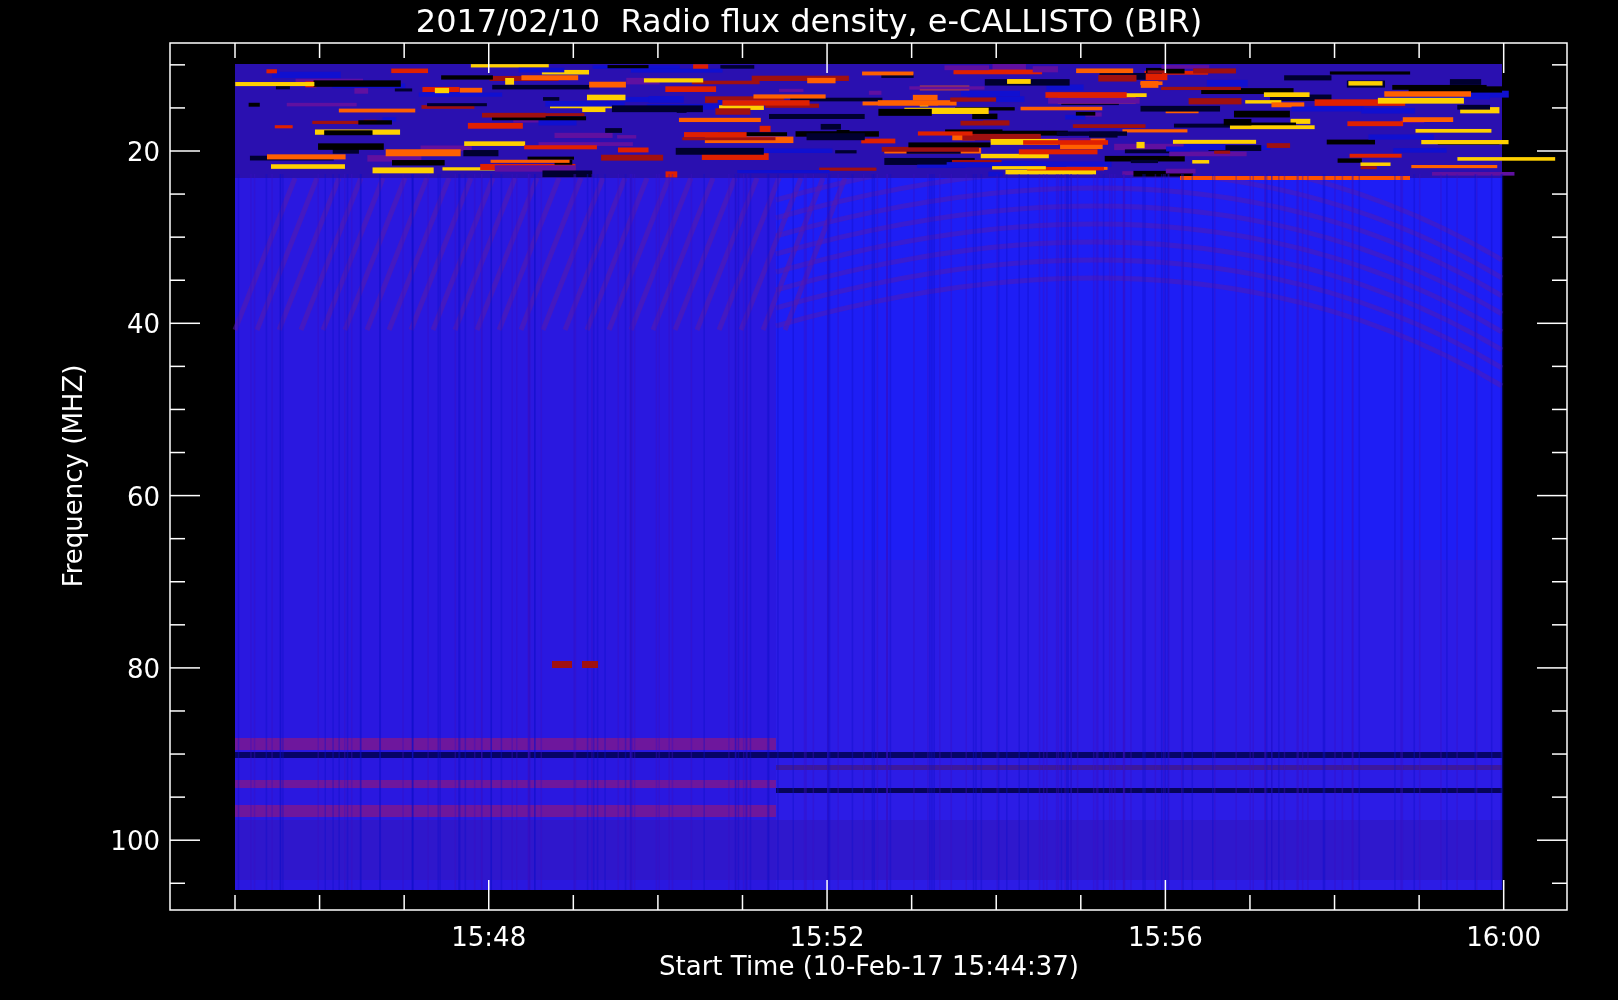  What do you see at coordinates (143, 152) in the screenshot?
I see `y-tick-label: 20` at bounding box center [143, 152].